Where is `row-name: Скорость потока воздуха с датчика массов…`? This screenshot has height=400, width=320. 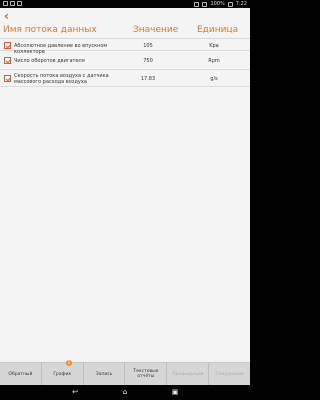 row-name: Скорость потока воздуха с датчика массов… is located at coordinates (61, 79).